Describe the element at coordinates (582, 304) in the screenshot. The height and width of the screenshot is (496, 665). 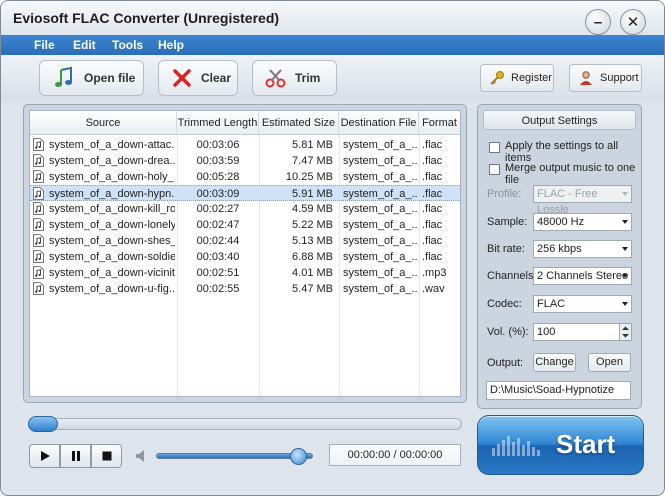
I see `codec-select: FLAC` at that location.